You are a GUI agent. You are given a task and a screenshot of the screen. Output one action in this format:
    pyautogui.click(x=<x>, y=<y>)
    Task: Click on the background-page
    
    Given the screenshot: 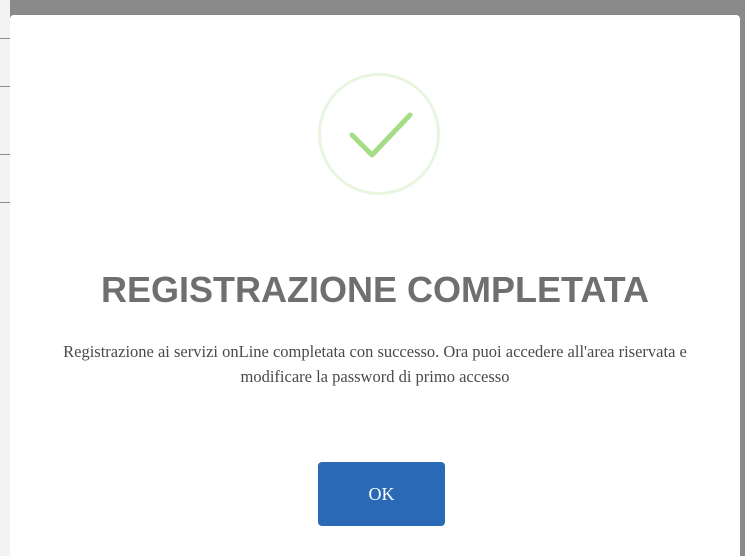 What is the action you would take?
    pyautogui.click(x=5, y=278)
    